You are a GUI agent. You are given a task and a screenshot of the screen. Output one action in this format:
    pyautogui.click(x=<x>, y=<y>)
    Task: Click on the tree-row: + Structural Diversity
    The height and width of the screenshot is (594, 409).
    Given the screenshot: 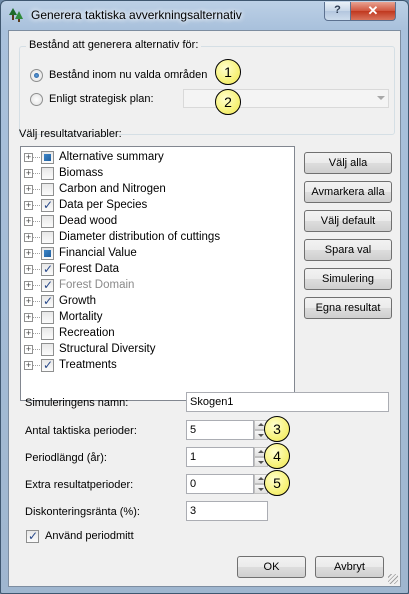 What is the action you would take?
    pyautogui.click(x=156, y=350)
    